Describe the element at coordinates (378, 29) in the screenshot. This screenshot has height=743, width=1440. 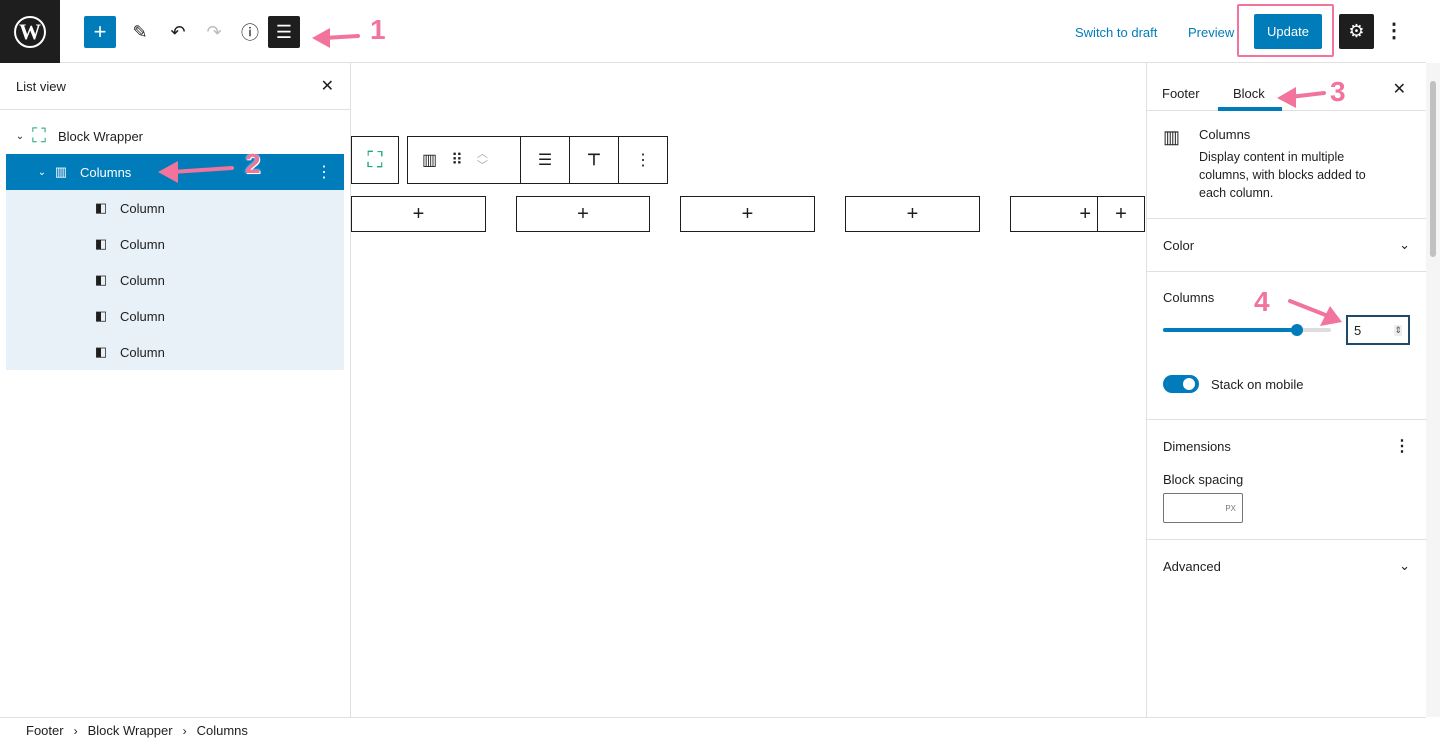
I see `annotation-number: 1` at that location.